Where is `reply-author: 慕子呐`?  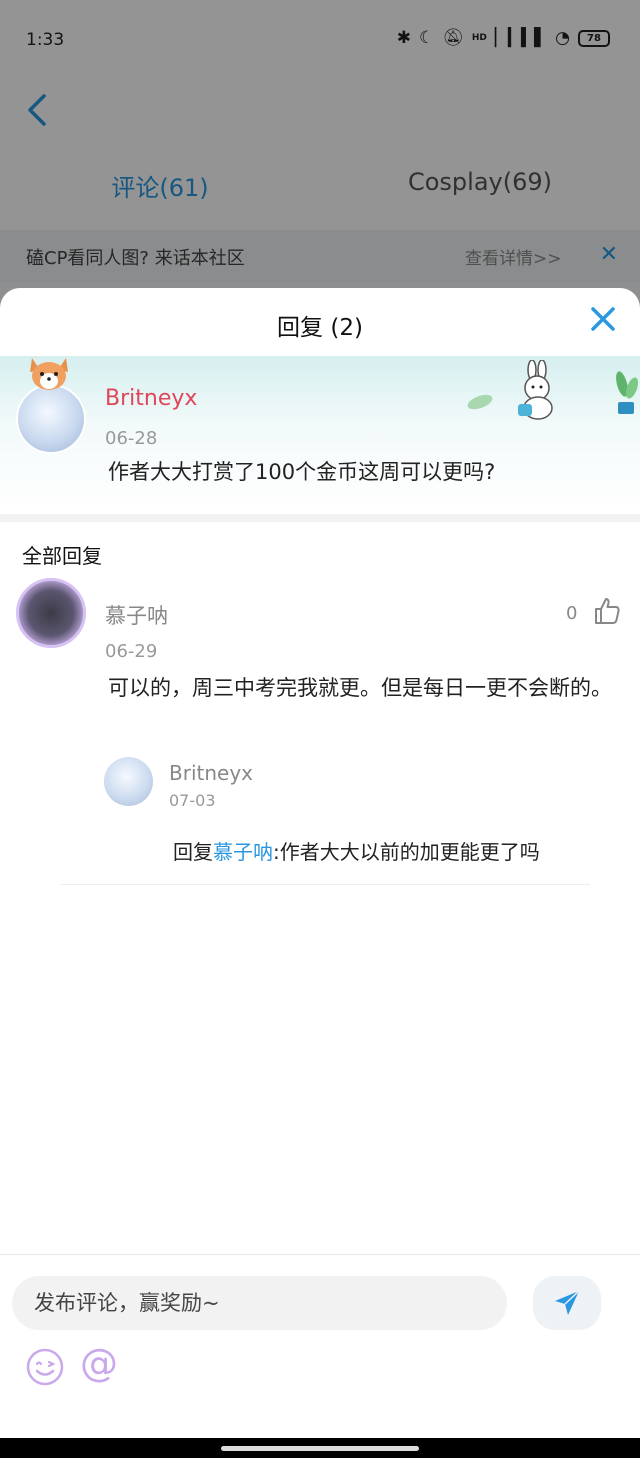
reply-author: 慕子呐 is located at coordinates (136, 615).